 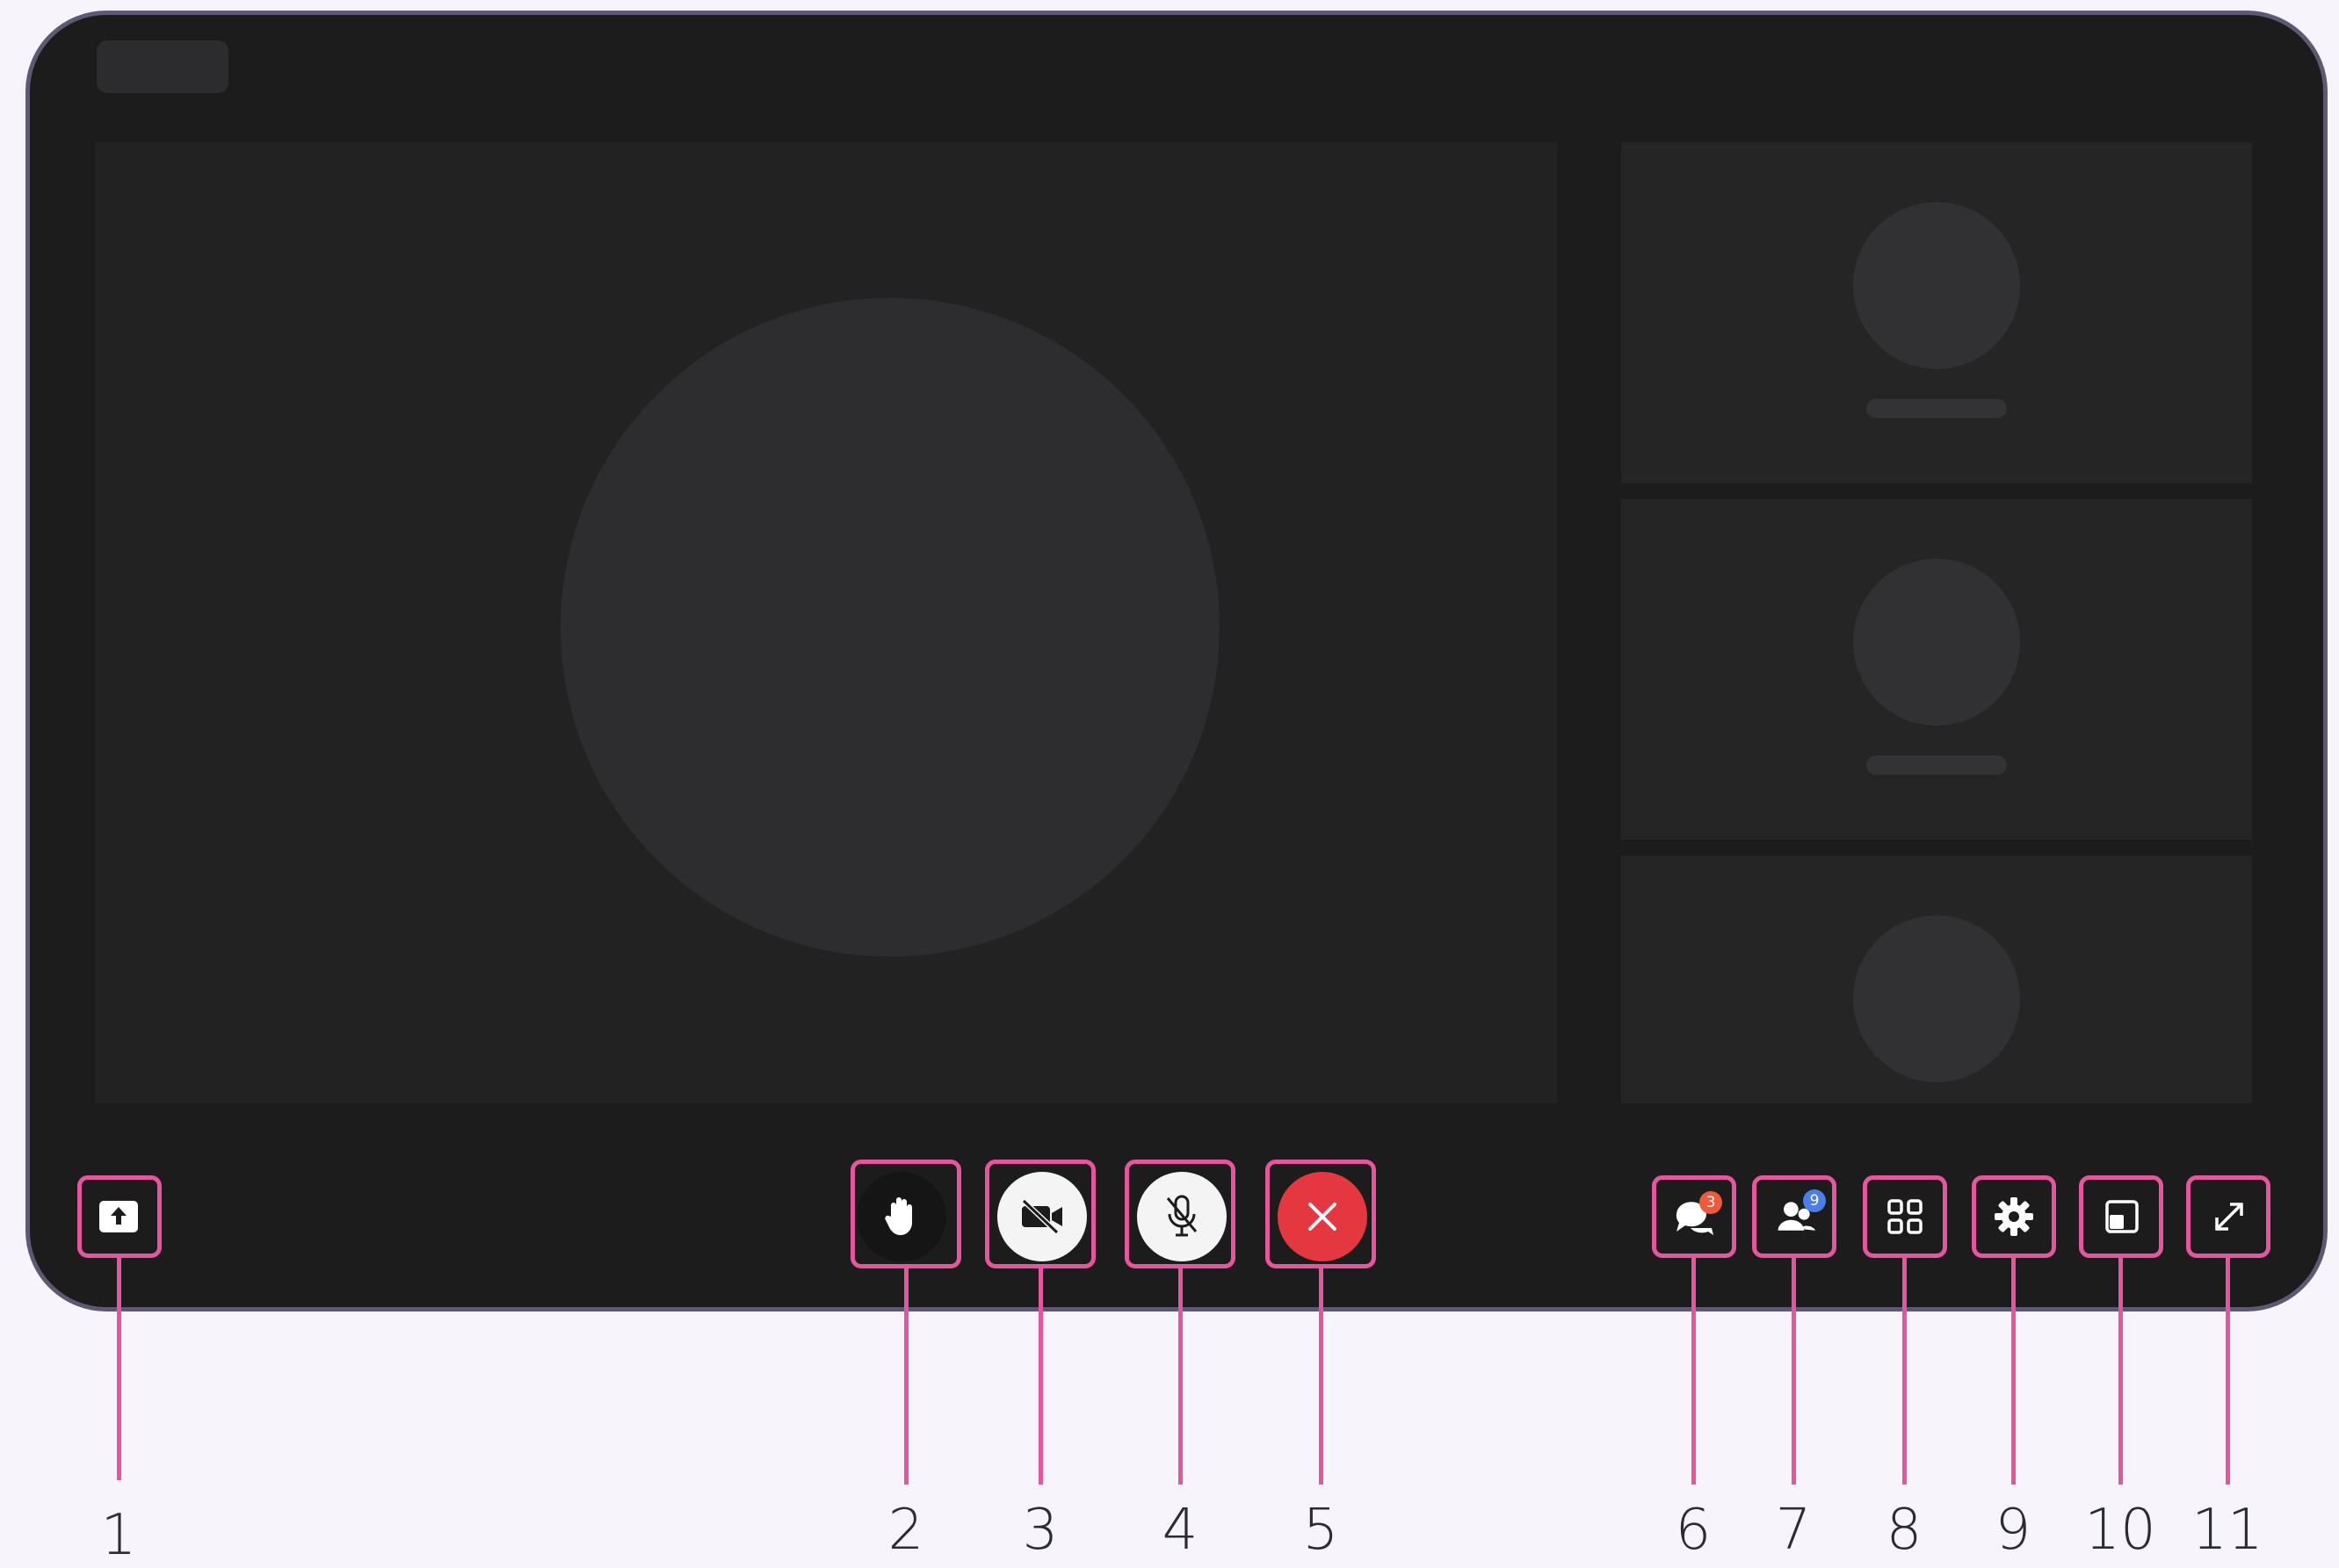 What do you see at coordinates (1793, 1530) in the screenshot?
I see `callout-number-7: 7` at bounding box center [1793, 1530].